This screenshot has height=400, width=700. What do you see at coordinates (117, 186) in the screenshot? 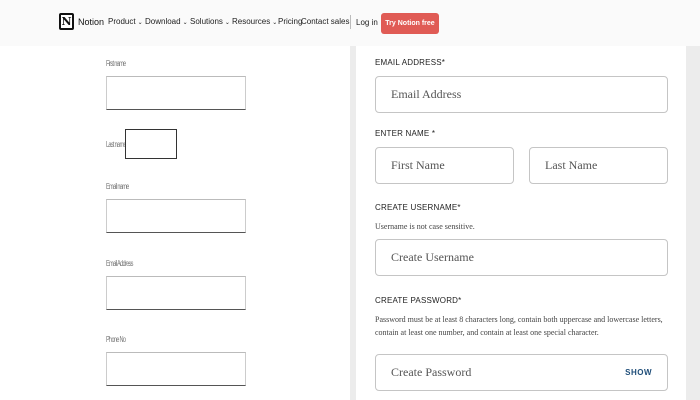
I see `email-name-label: Email name` at bounding box center [117, 186].